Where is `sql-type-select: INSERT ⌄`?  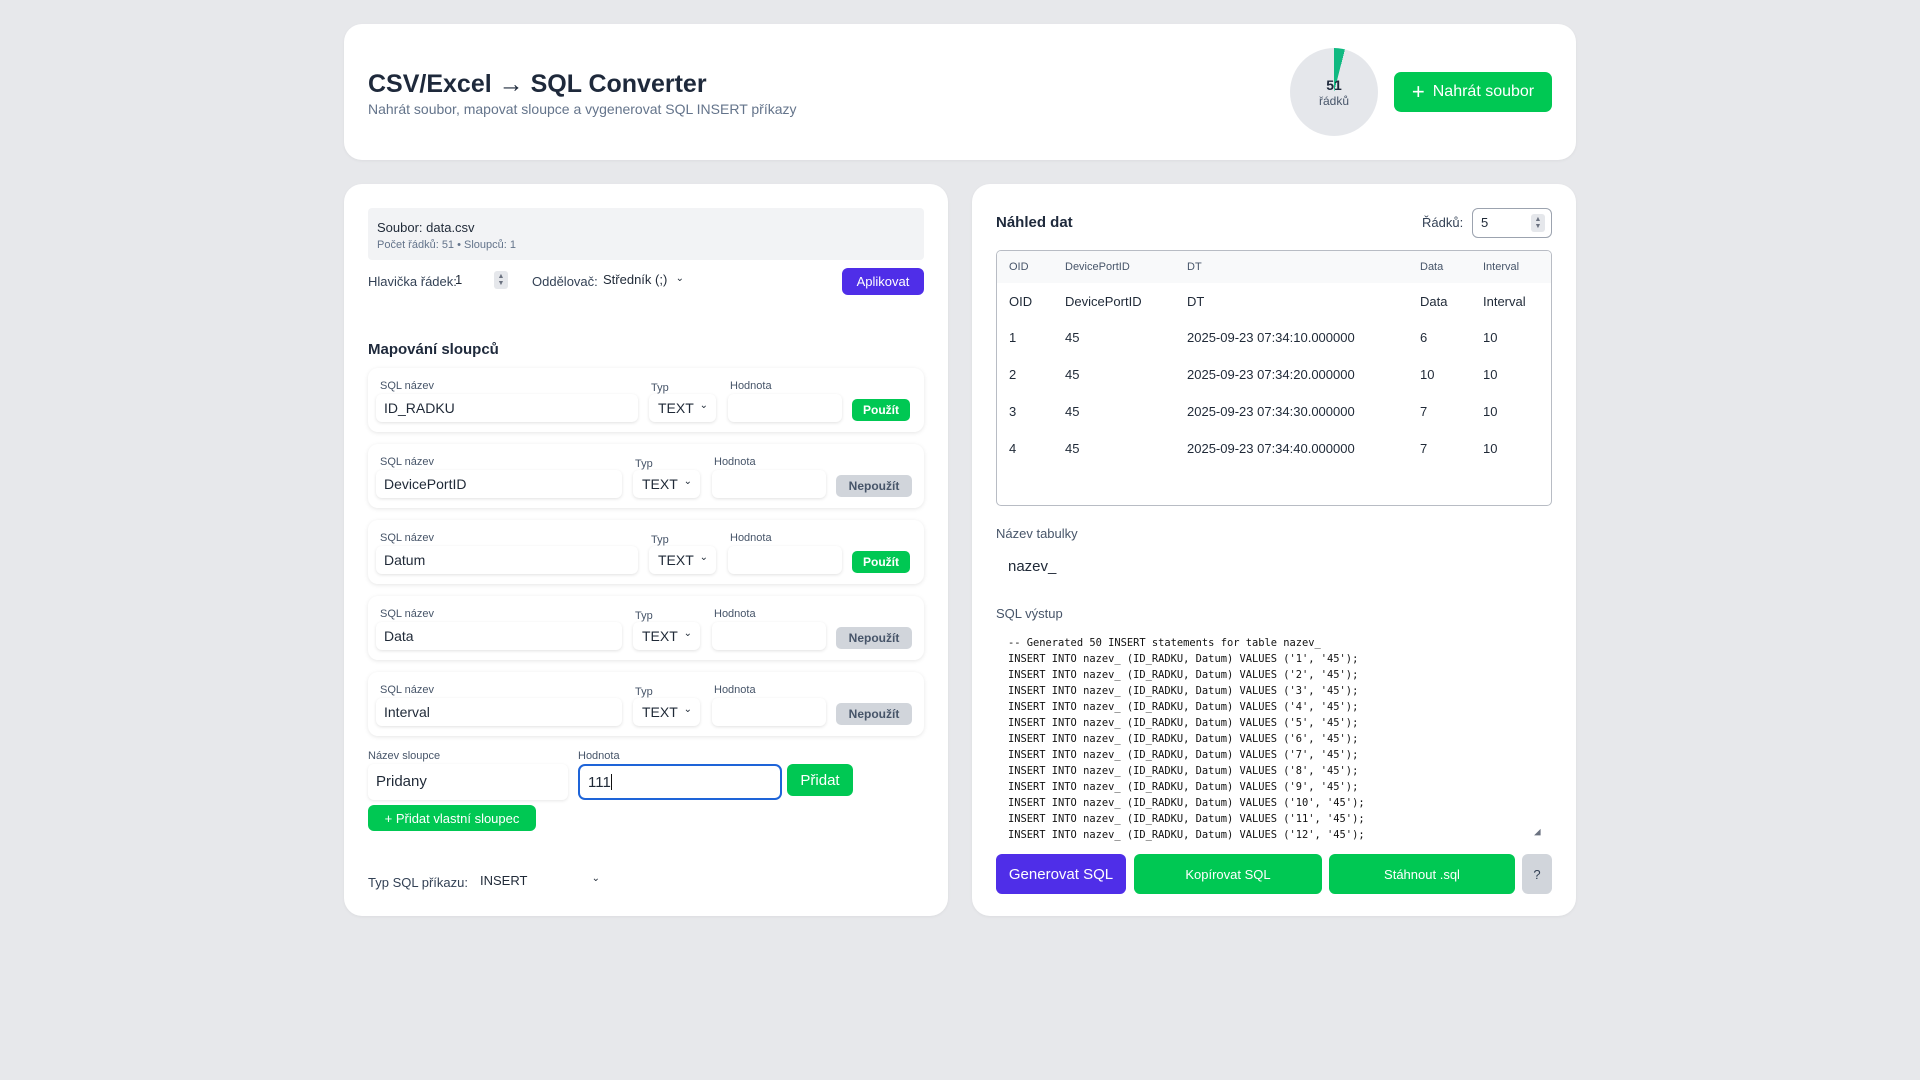 sql-type-select: INSERT ⌄ is located at coordinates (539, 881).